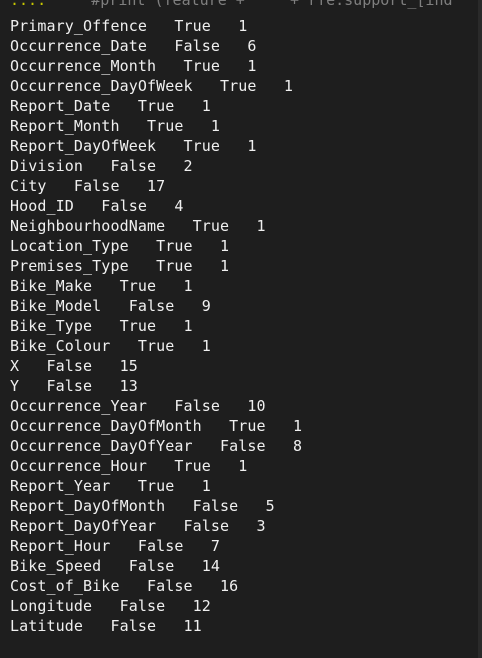 The image size is (482, 658). I want to click on output-line: Division False 2, so click(101, 166).